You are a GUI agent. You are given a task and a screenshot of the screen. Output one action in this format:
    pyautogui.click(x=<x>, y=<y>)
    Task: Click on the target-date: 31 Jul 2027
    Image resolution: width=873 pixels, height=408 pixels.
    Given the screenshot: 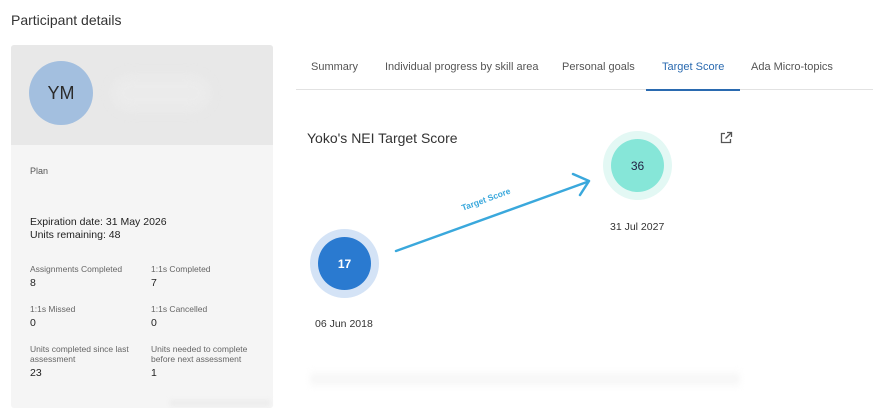 What is the action you would take?
    pyautogui.click(x=637, y=227)
    